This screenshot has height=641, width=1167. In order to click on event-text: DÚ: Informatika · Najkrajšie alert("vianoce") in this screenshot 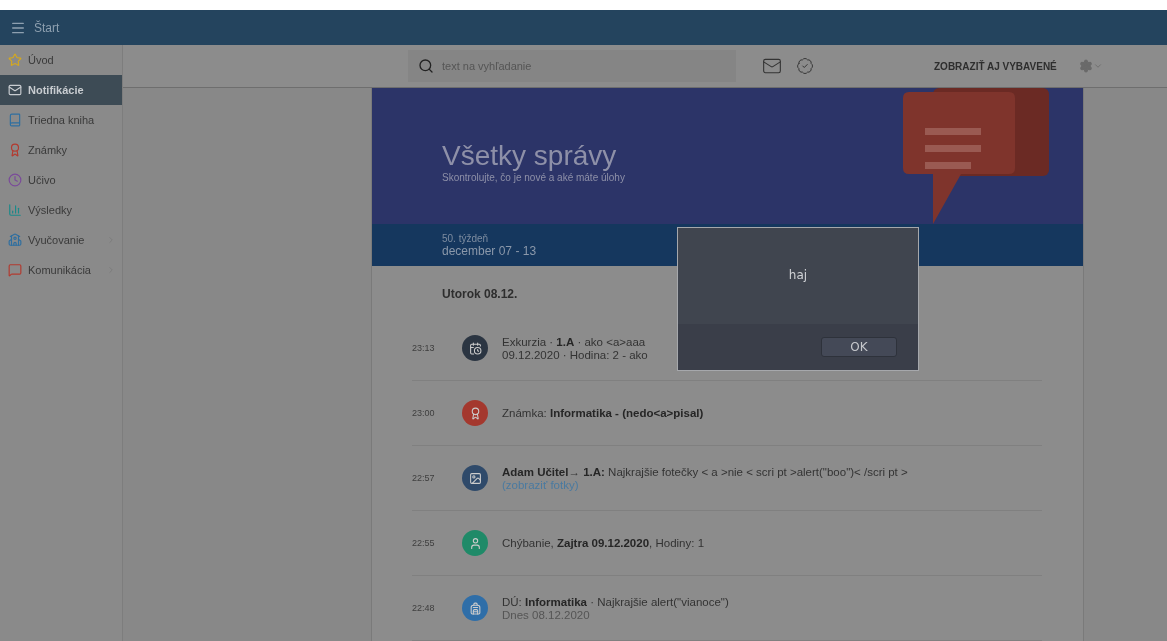, I will do `click(615, 601)`.